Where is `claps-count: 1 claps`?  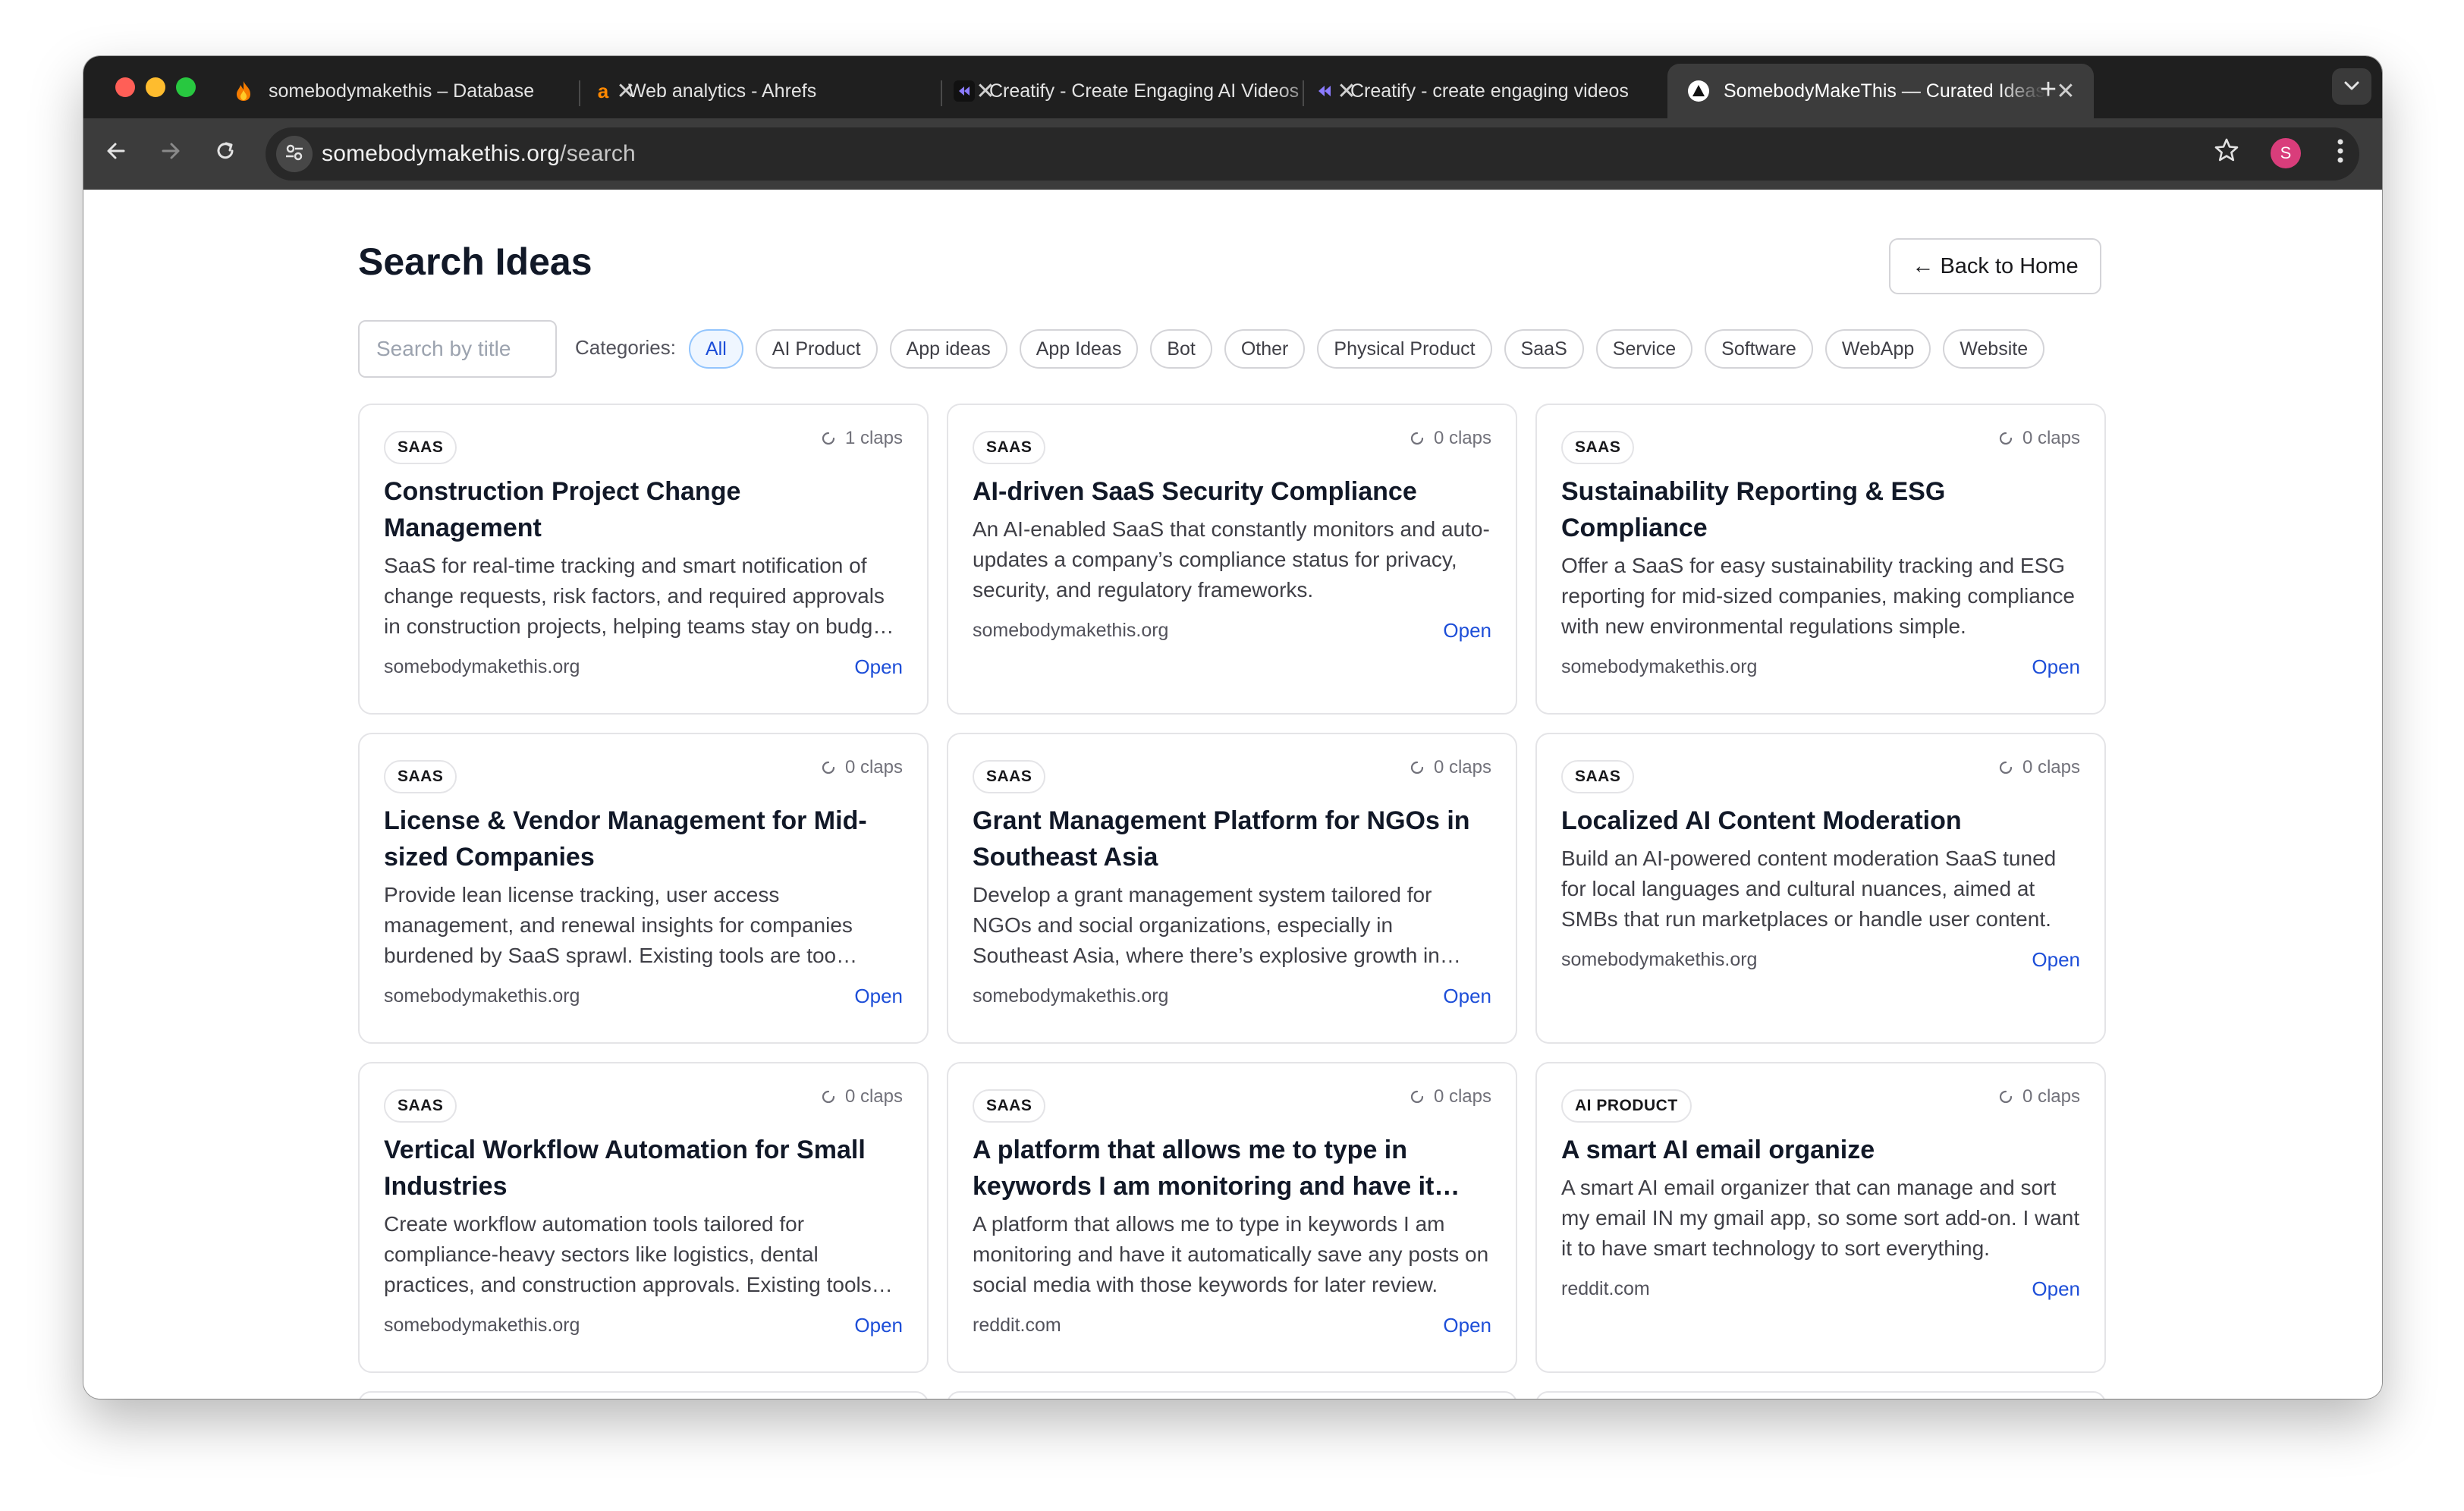 claps-count: 1 claps is located at coordinates (861, 439).